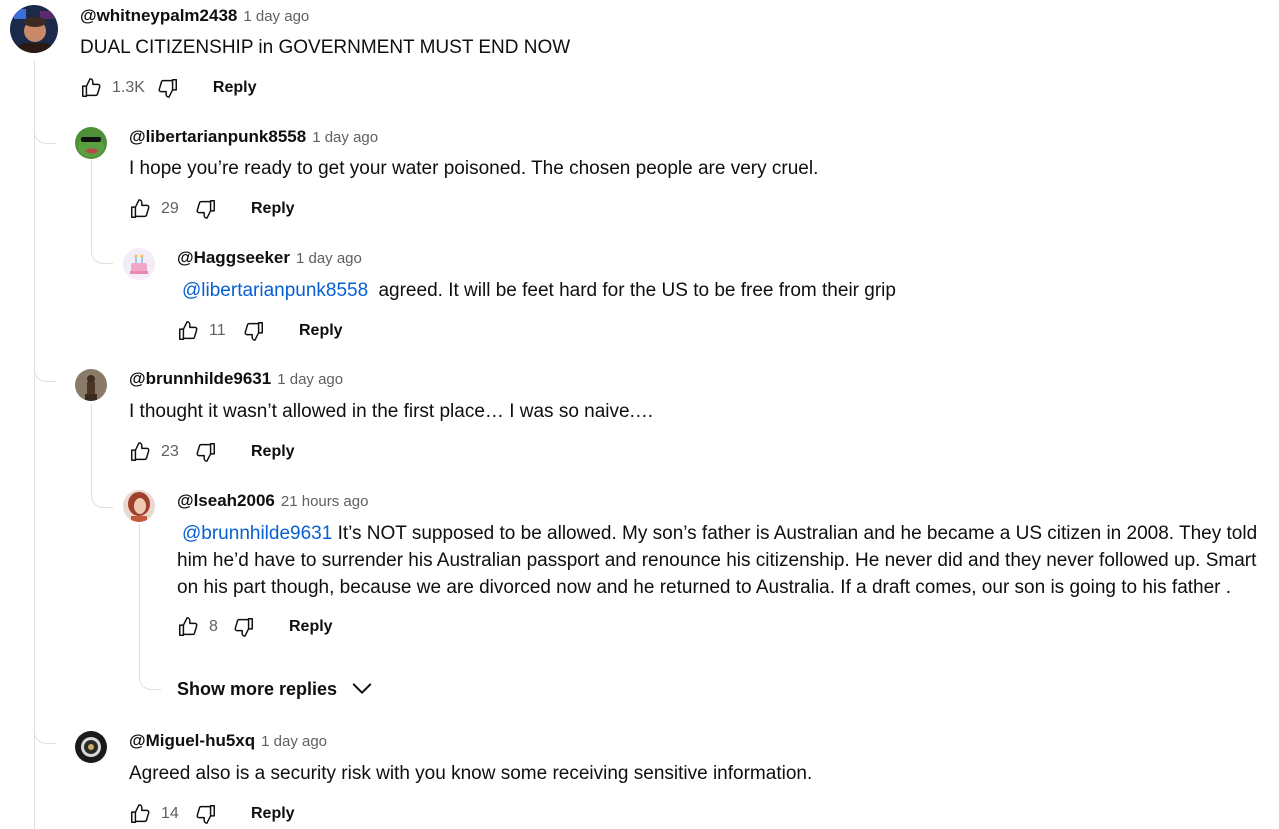 The image size is (1279, 829). I want to click on comment-meta: @lseah2006 21 hours ago, so click(272, 501).